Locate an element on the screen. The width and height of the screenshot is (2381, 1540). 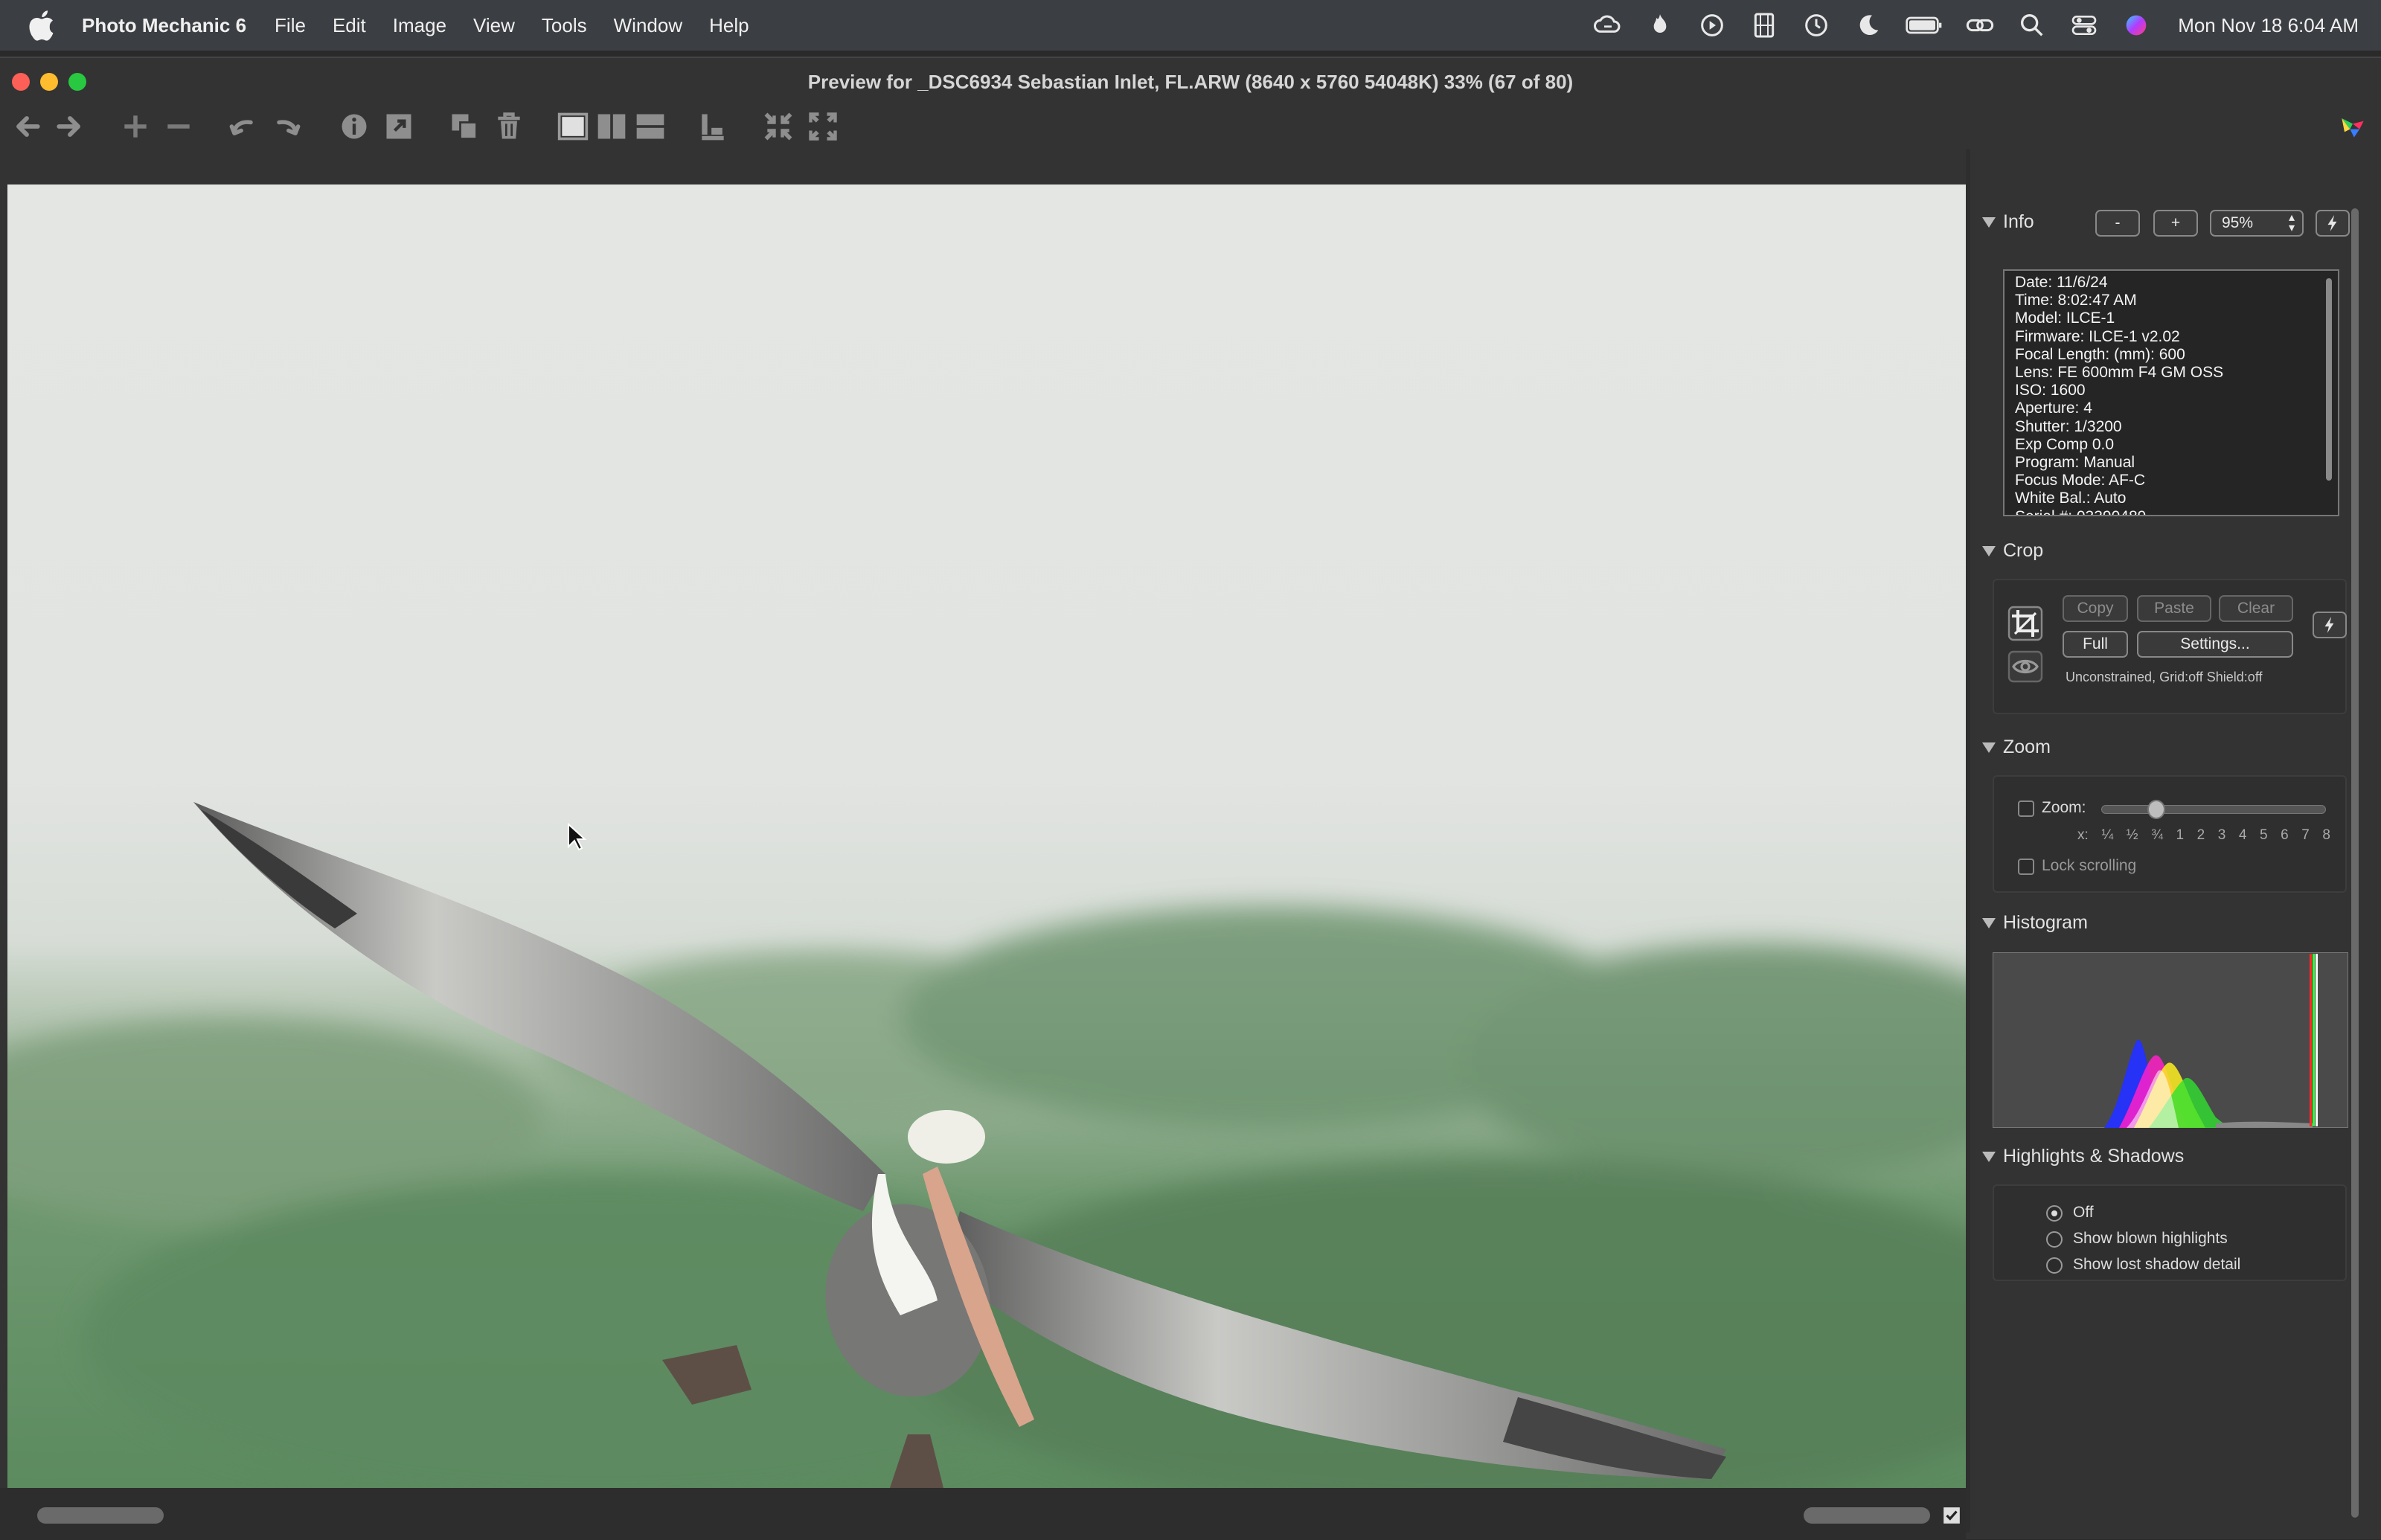
menu-clock: Mon Nov 18 6:04 AM is located at coordinates (2268, 25).